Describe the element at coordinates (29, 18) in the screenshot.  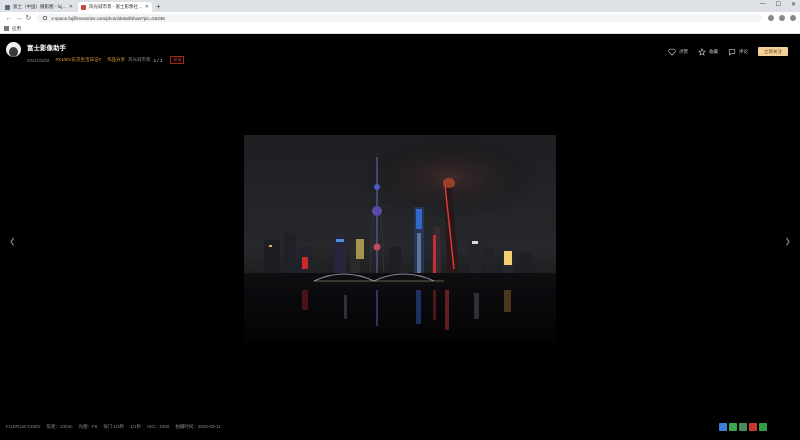
I see `reload-icon: ↻` at that location.